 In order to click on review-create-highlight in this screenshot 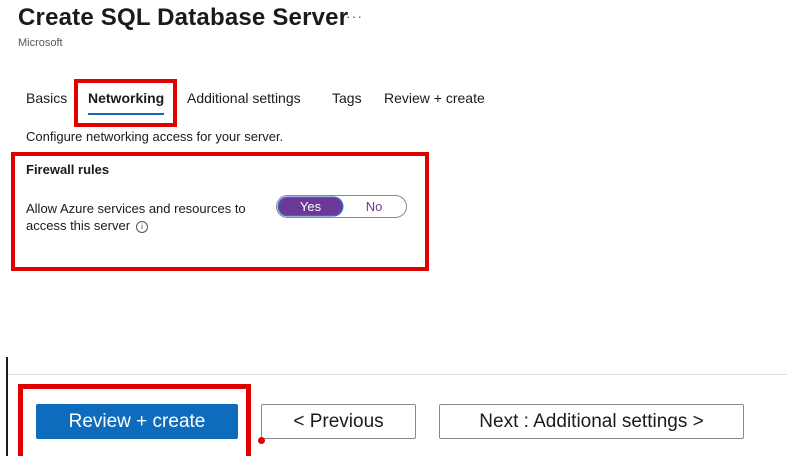, I will do `click(134, 420)`.